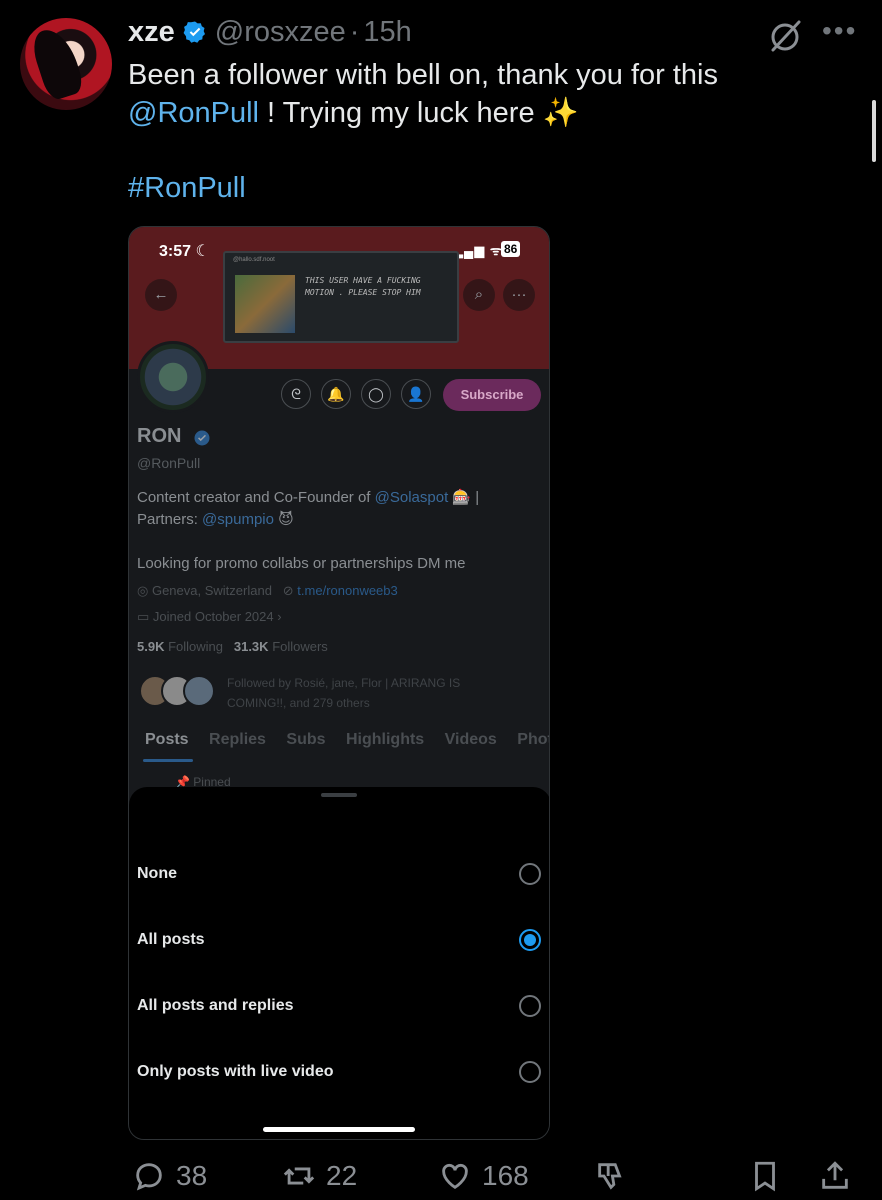  What do you see at coordinates (232, 646) in the screenshot?
I see `profile-counts: 5.9K Following 31.3K Followers` at bounding box center [232, 646].